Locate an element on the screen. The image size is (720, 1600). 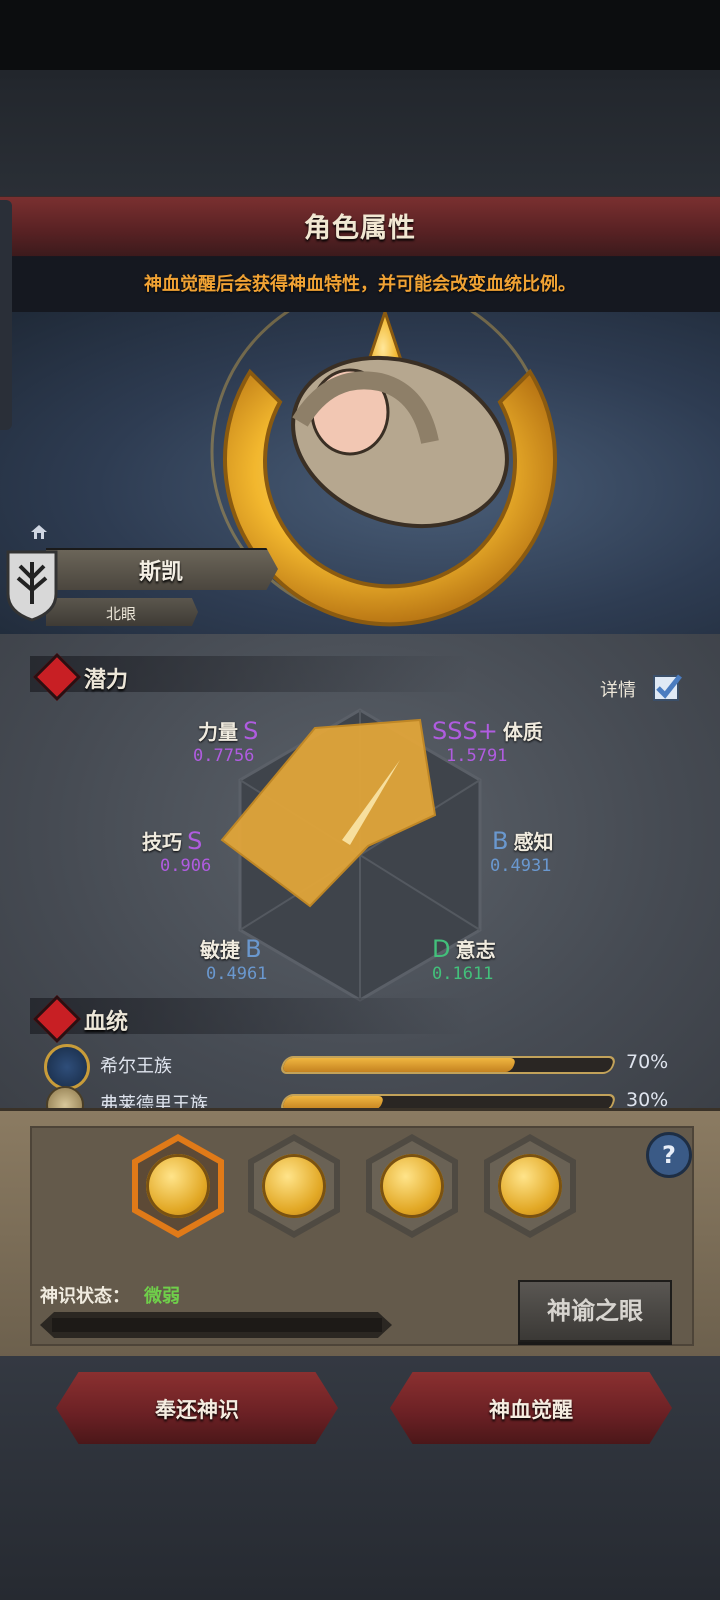
help-button: ? is located at coordinates (669, 1155).